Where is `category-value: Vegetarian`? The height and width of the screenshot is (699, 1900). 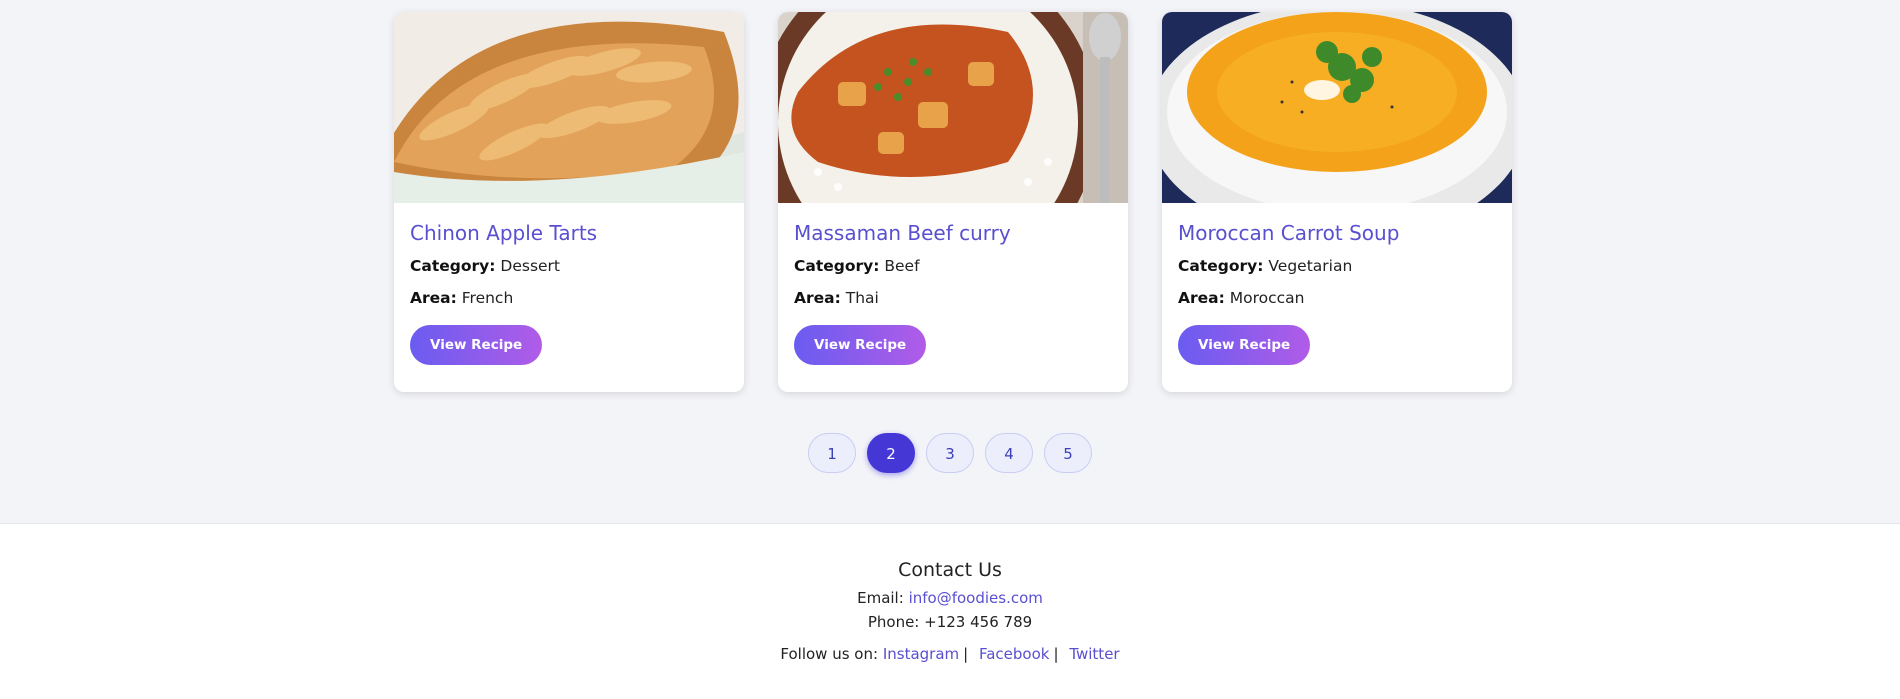
category-value: Vegetarian is located at coordinates (1310, 266).